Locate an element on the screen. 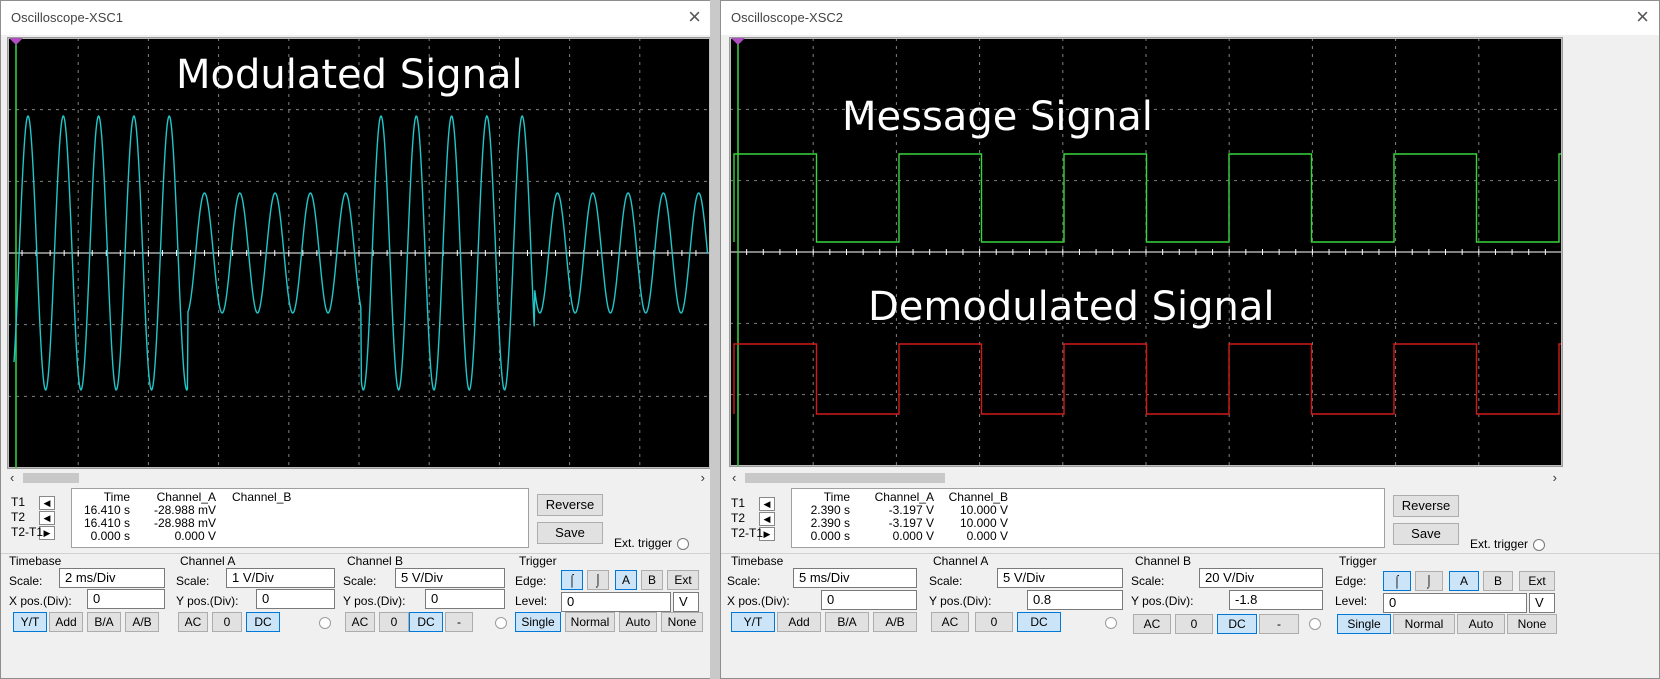 This screenshot has width=1660, height=679. modulated-signal-label: Modulated Signal is located at coordinates (349, 75).